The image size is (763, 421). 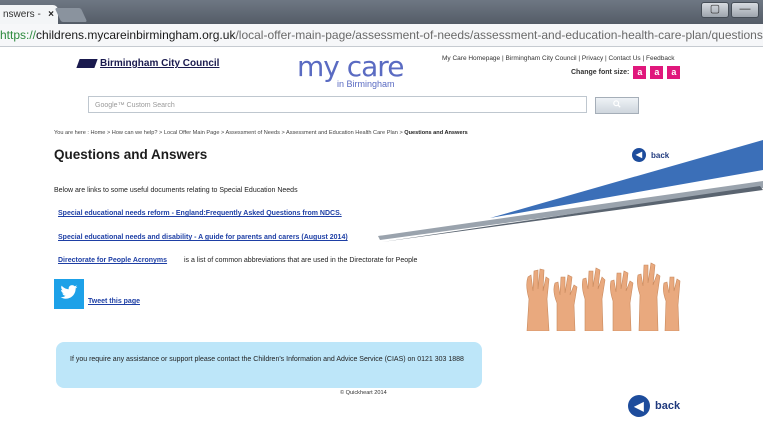 What do you see at coordinates (657, 72) in the screenshot?
I see `font-size-medium-button: a` at bounding box center [657, 72].